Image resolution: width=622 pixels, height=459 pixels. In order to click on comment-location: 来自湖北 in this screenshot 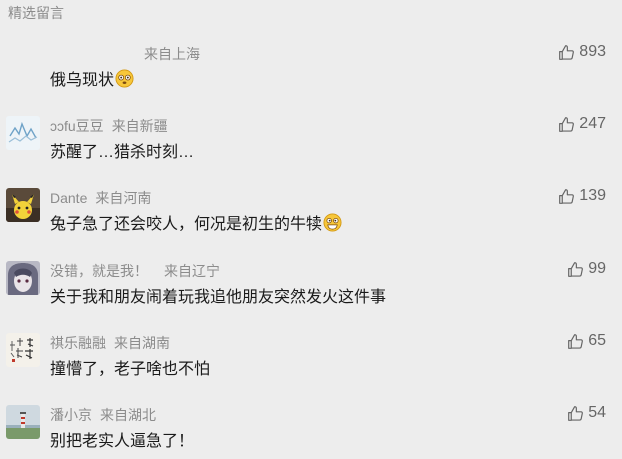, I will do `click(128, 415)`.